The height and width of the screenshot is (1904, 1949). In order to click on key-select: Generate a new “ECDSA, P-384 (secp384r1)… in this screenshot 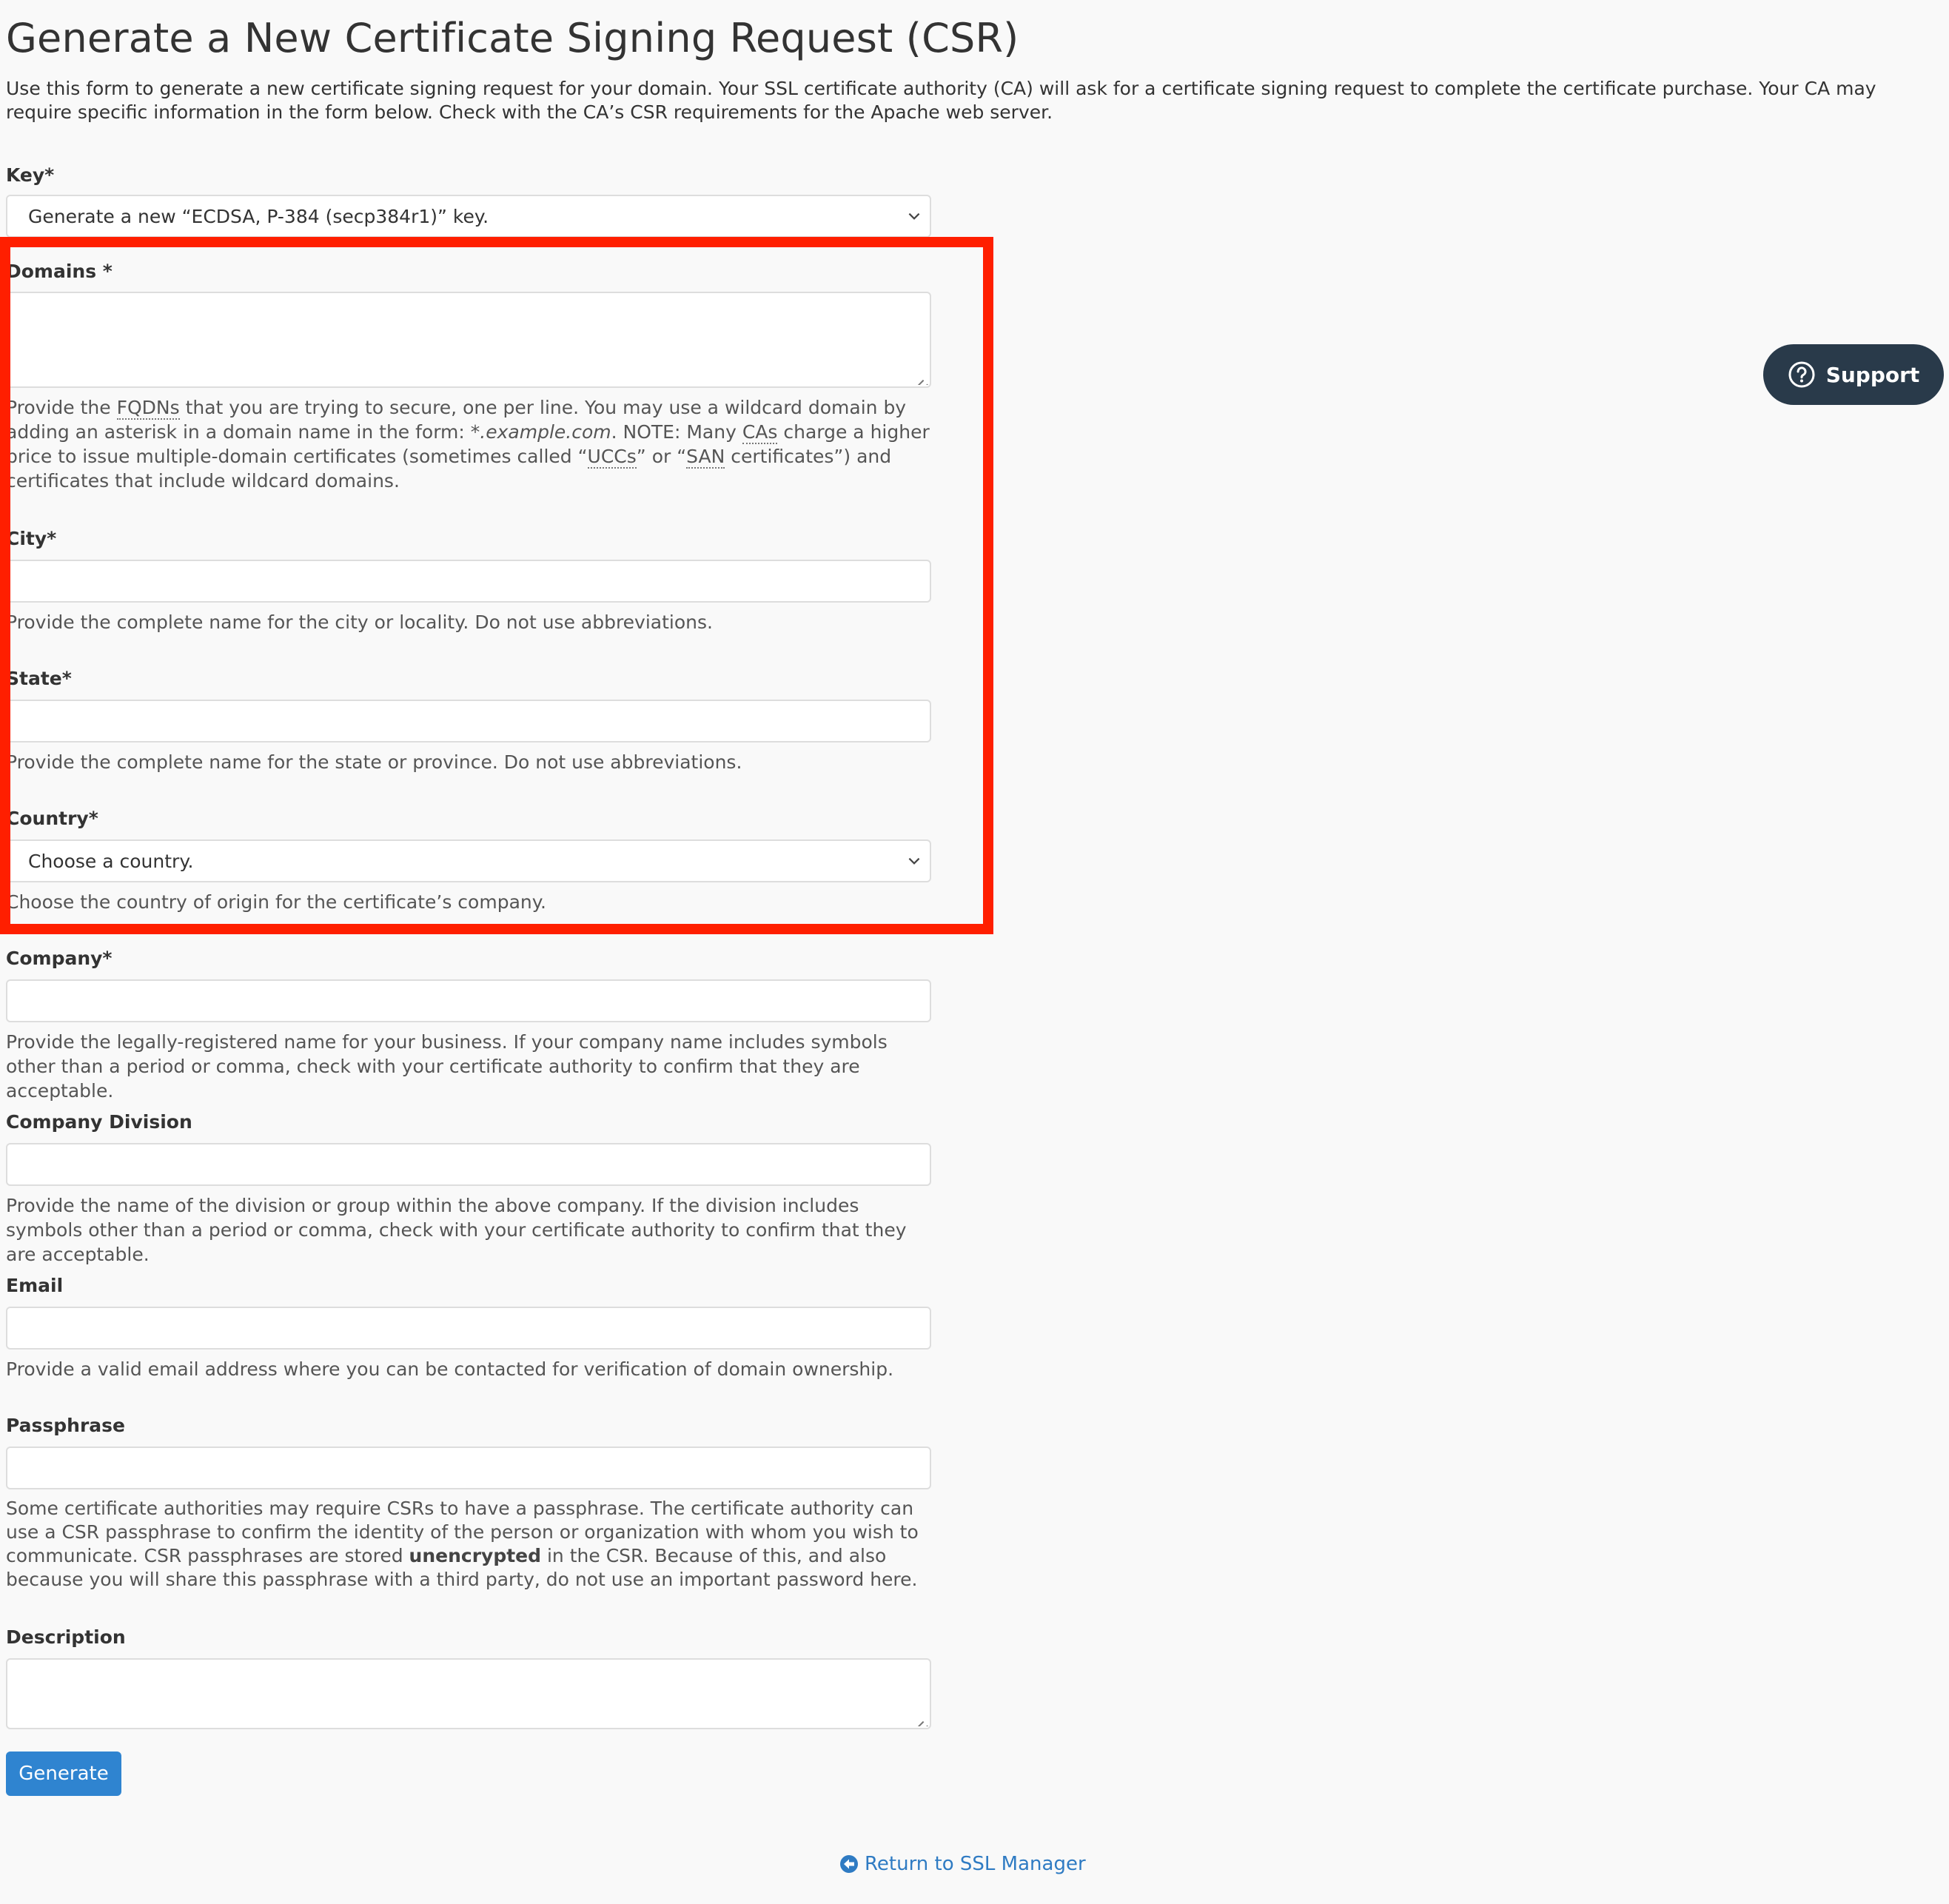, I will do `click(468, 216)`.